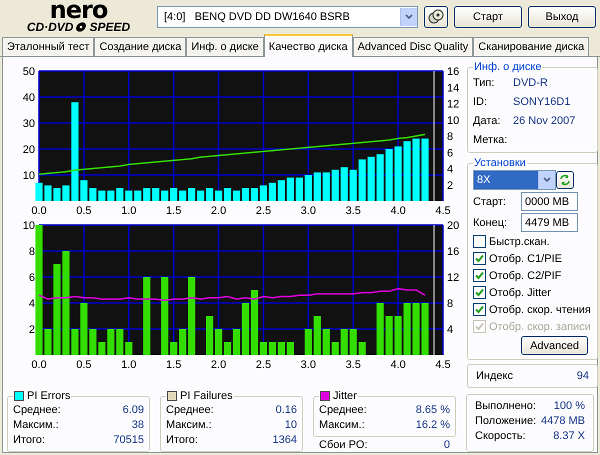 This screenshot has height=455, width=600. What do you see at coordinates (433, 410) in the screenshot?
I see `stat-value: 8.65 %` at bounding box center [433, 410].